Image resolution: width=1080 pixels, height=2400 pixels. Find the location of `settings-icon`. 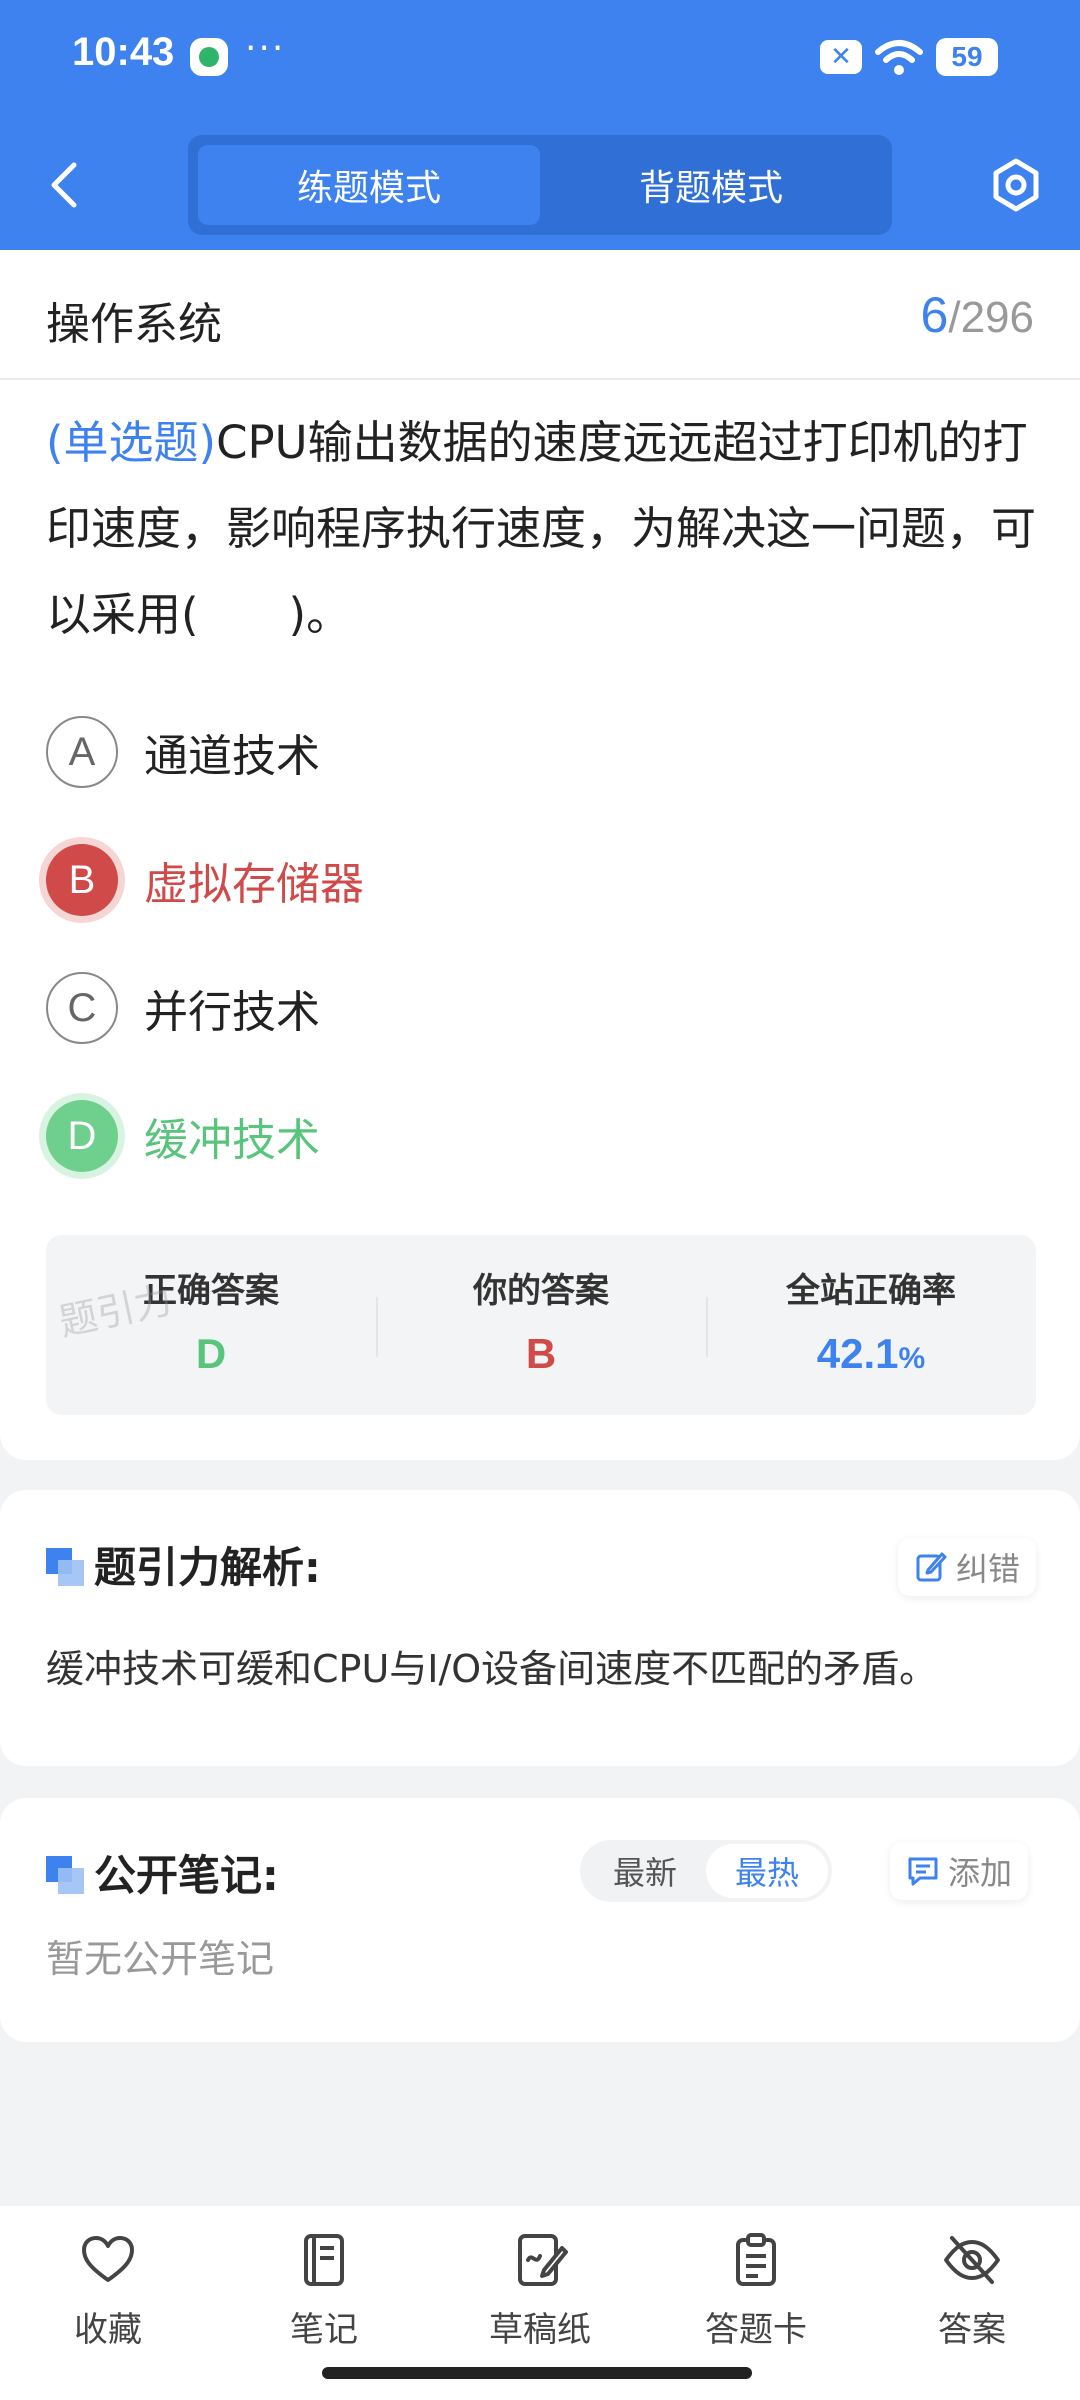

settings-icon is located at coordinates (1016, 185).